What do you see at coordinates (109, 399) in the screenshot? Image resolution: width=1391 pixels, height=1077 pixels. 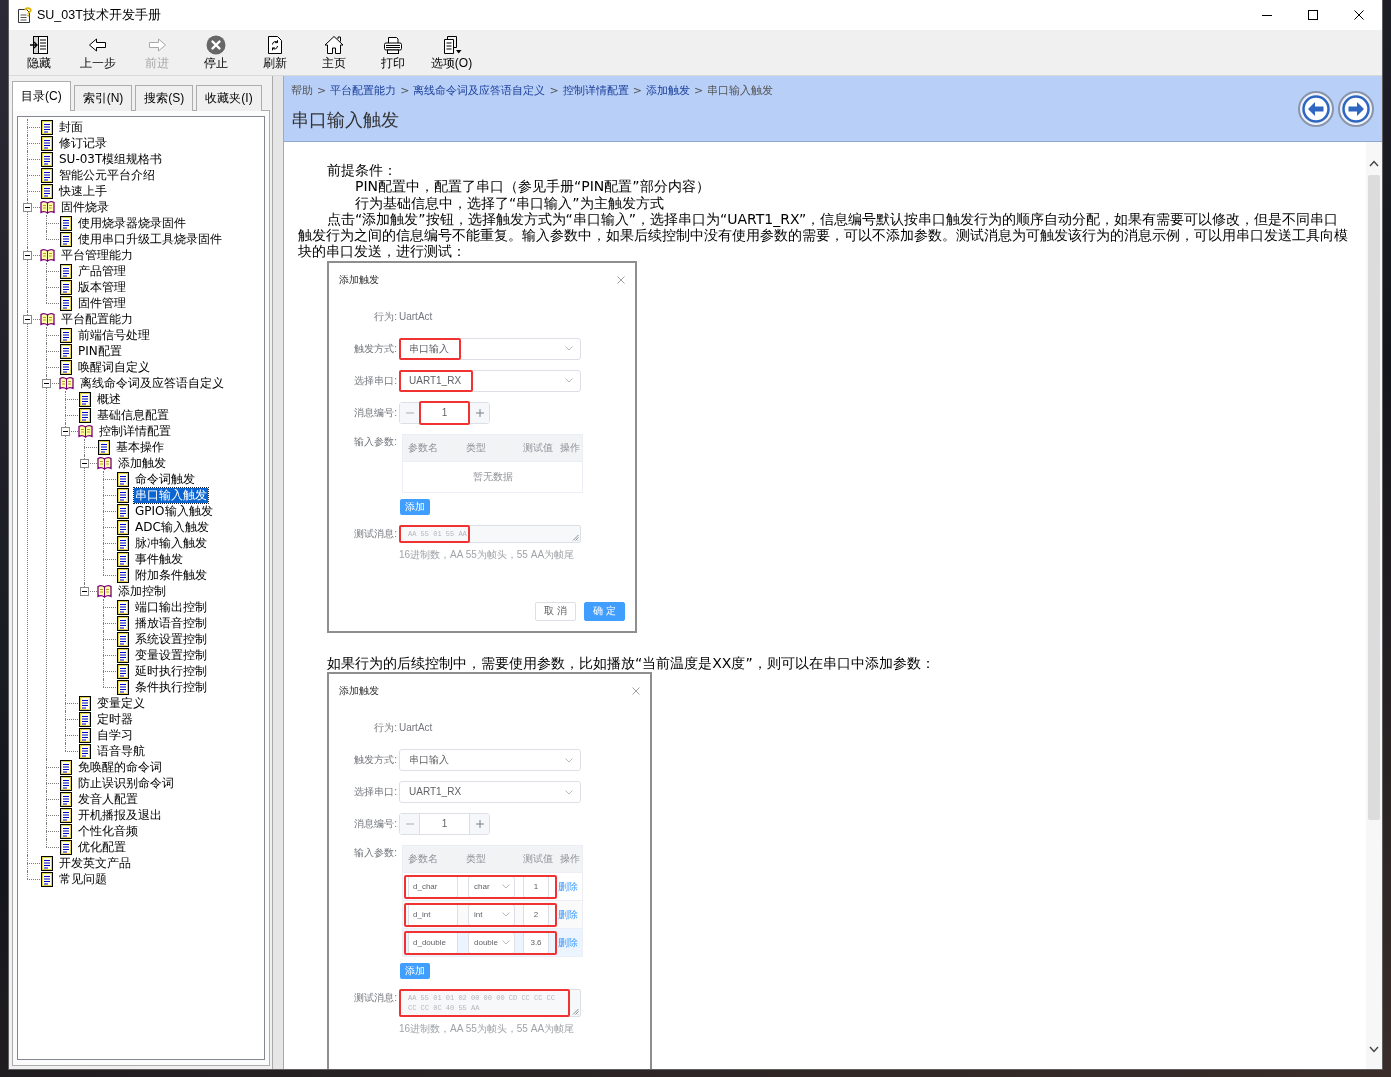 I see `tree-item: 概述` at bounding box center [109, 399].